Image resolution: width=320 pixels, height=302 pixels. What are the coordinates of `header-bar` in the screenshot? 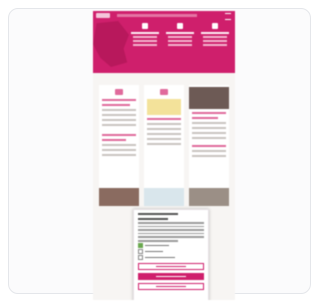 It's located at (157, 15).